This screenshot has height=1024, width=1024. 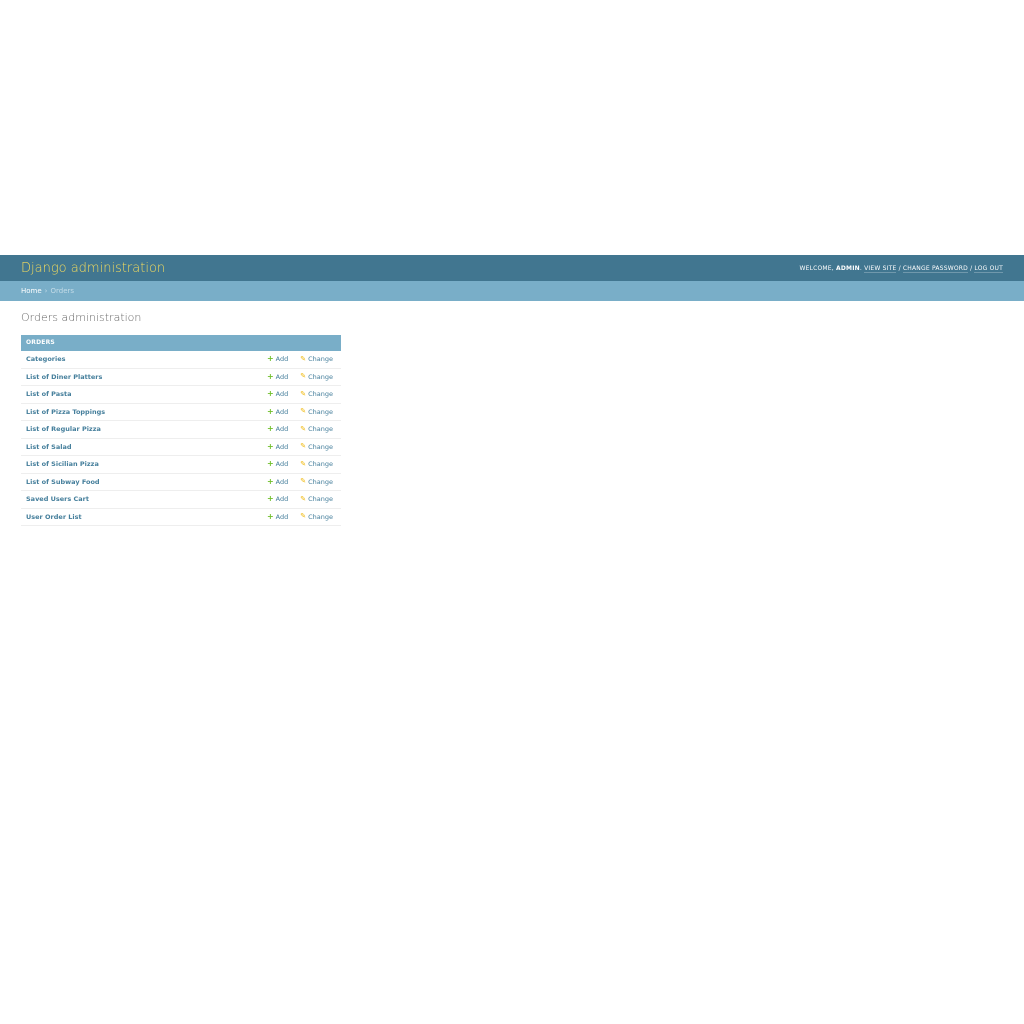 What do you see at coordinates (62, 291) in the screenshot?
I see `breadcrumb-current: Orders` at bounding box center [62, 291].